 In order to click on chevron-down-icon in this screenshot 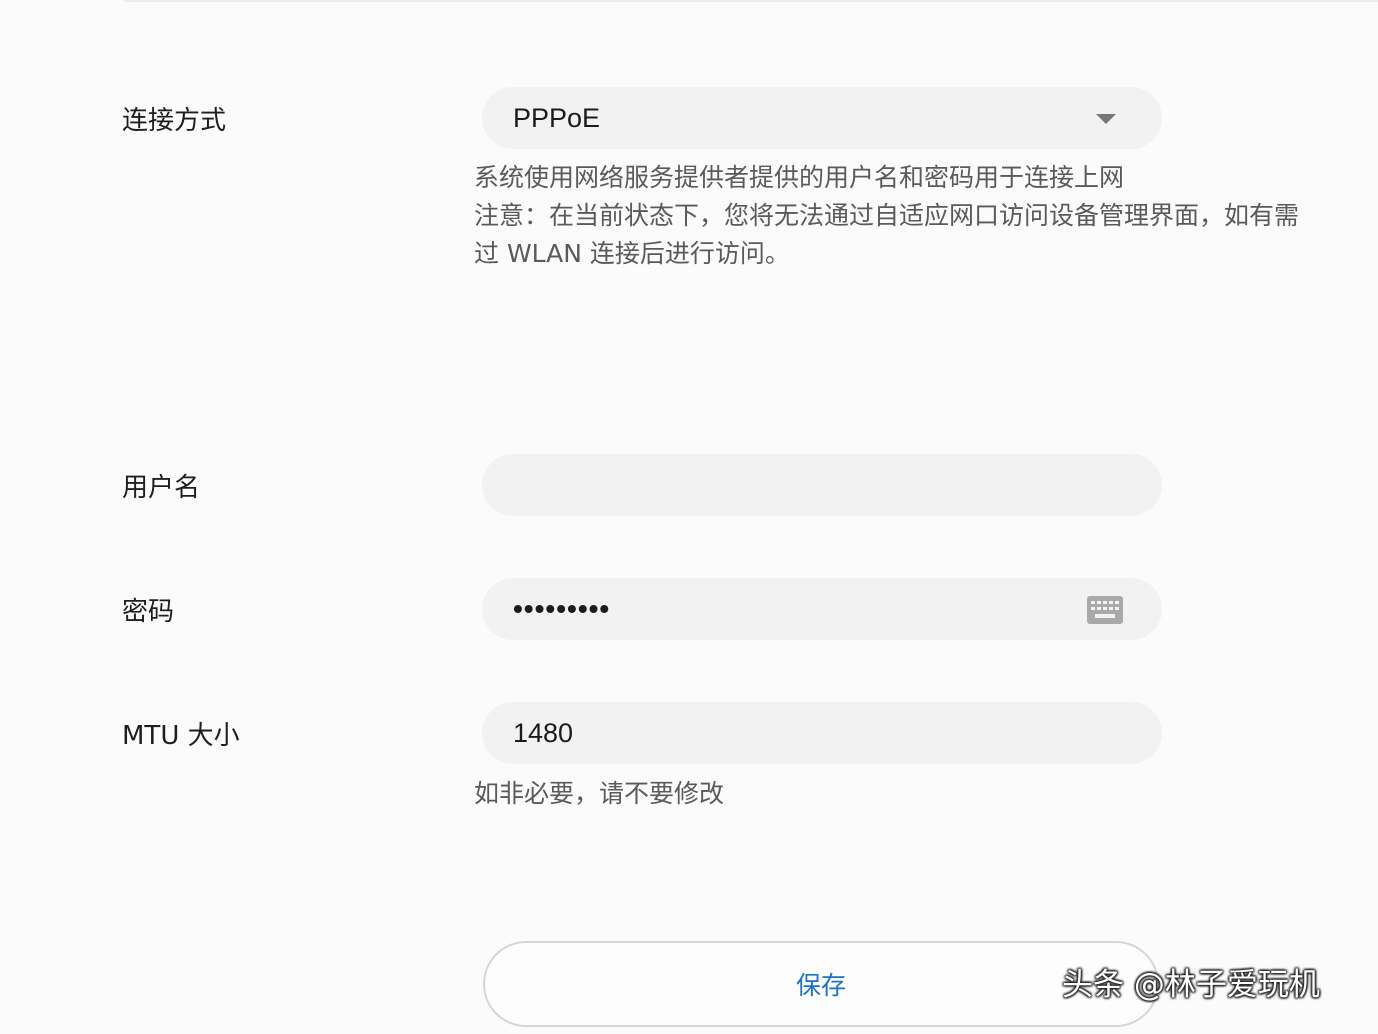, I will do `click(1106, 119)`.